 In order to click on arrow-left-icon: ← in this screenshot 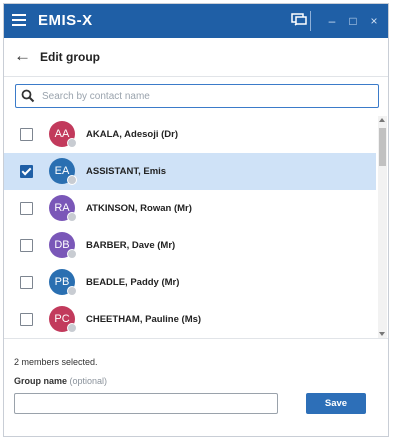, I will do `click(23, 56)`.